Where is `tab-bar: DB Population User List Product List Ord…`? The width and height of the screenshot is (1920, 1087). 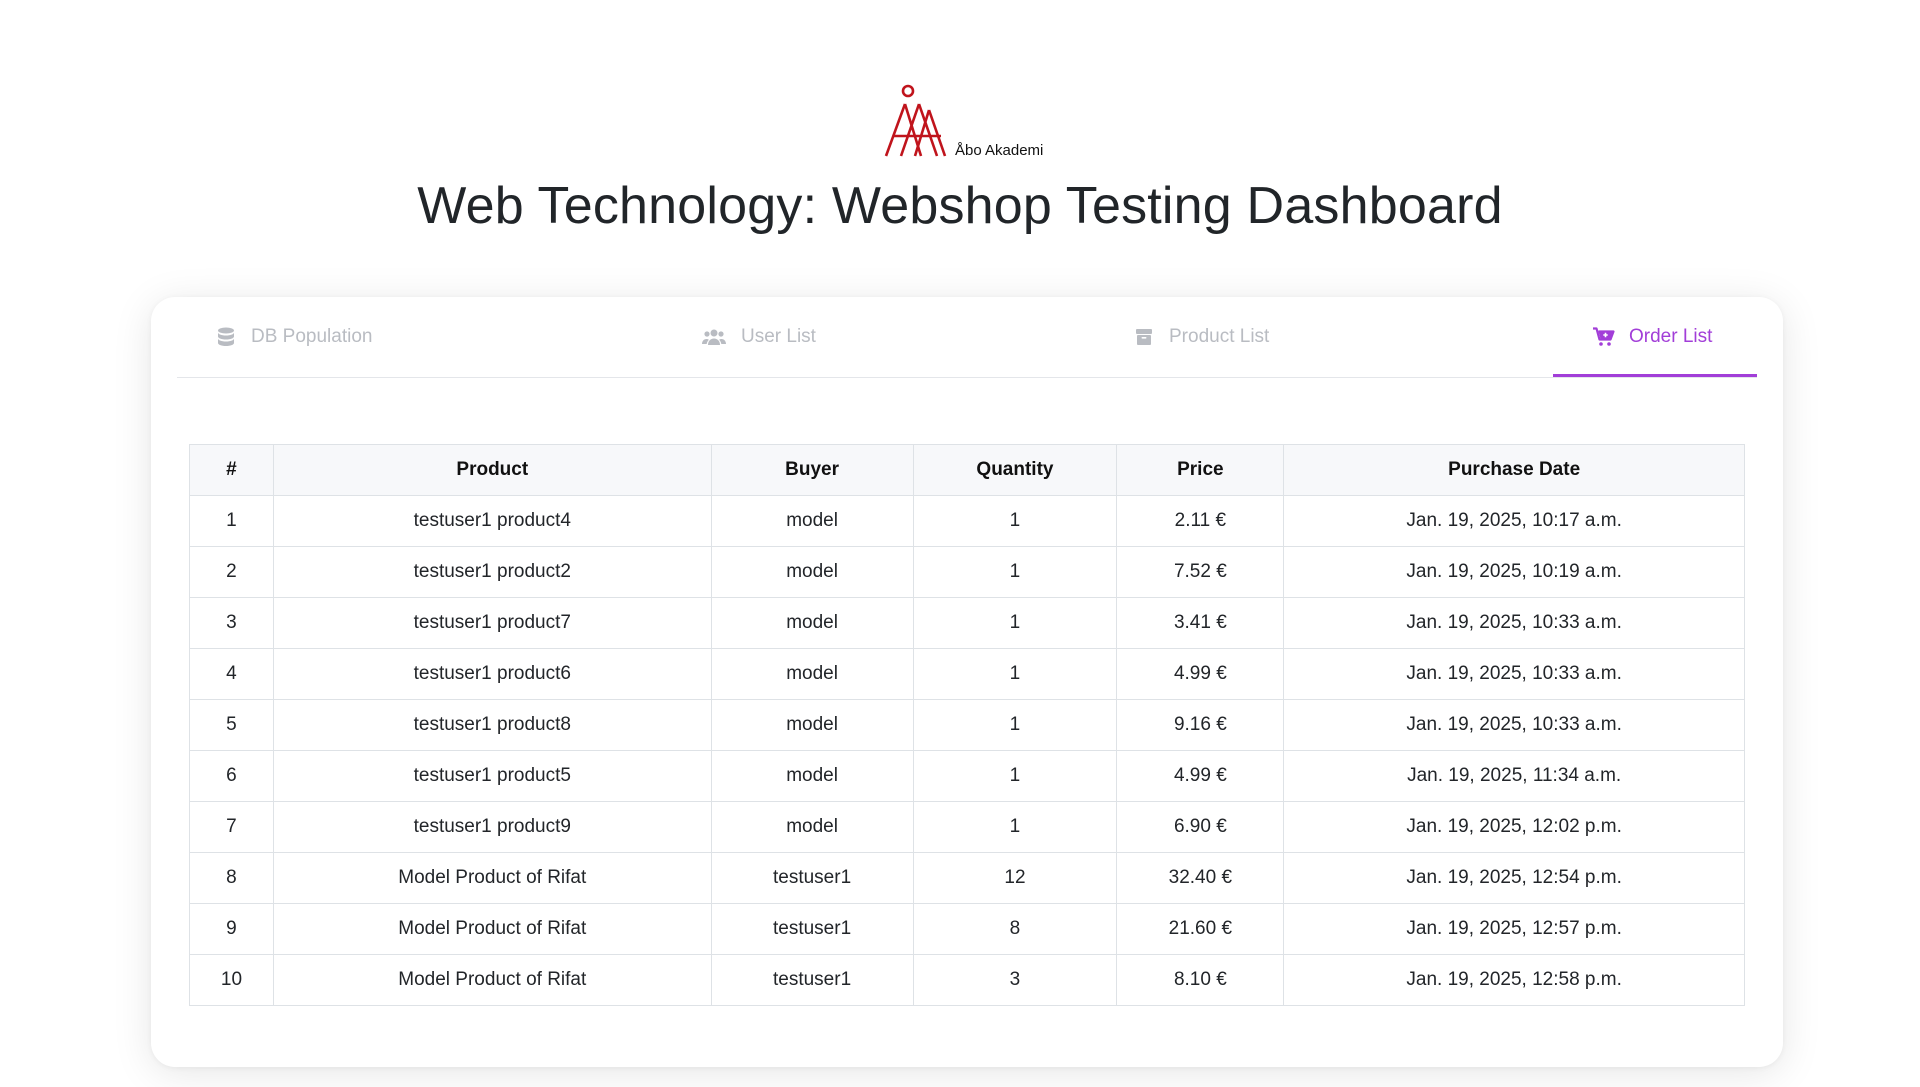
tab-bar: DB Population User List Product List Ord… is located at coordinates (967, 337).